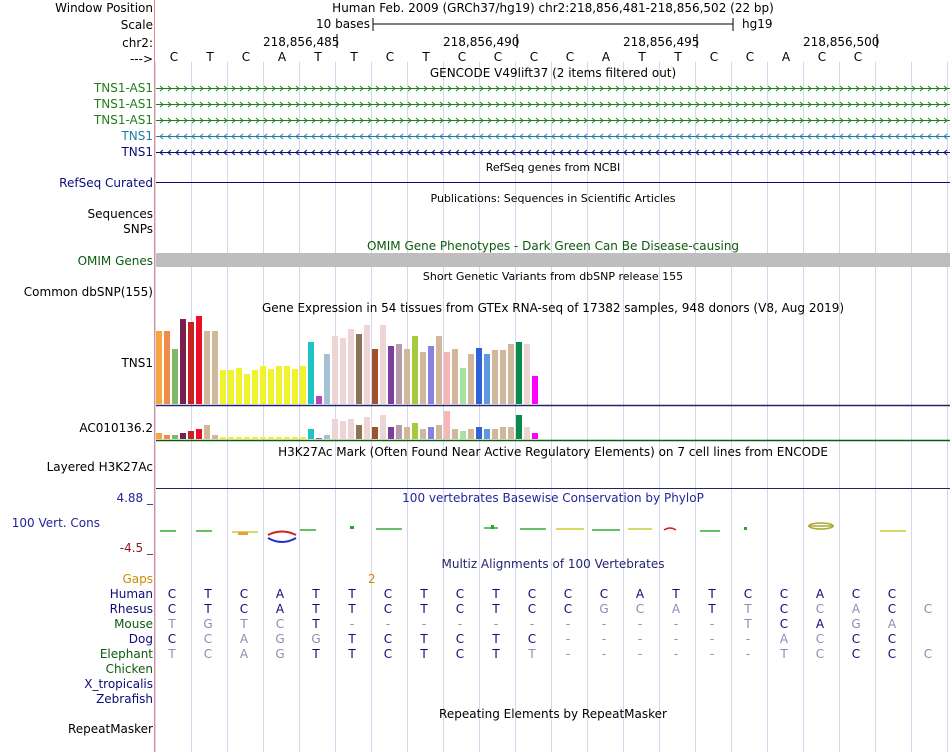 The height and width of the screenshot is (752, 950). Describe the element at coordinates (141, 639) in the screenshot. I see `multiz-species-label: Dog` at that location.